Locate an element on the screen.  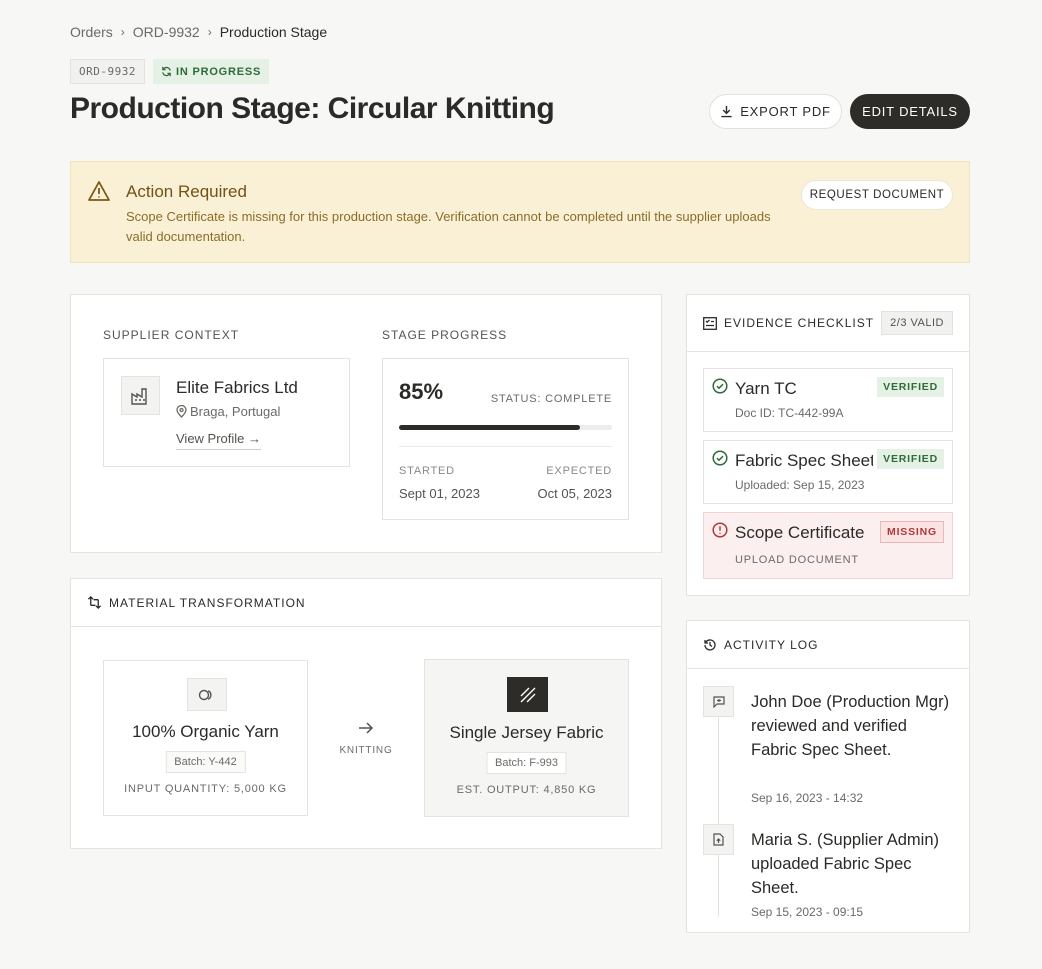
evidence-sub: Uploaded: Sep 15, 2023 is located at coordinates (800, 485).